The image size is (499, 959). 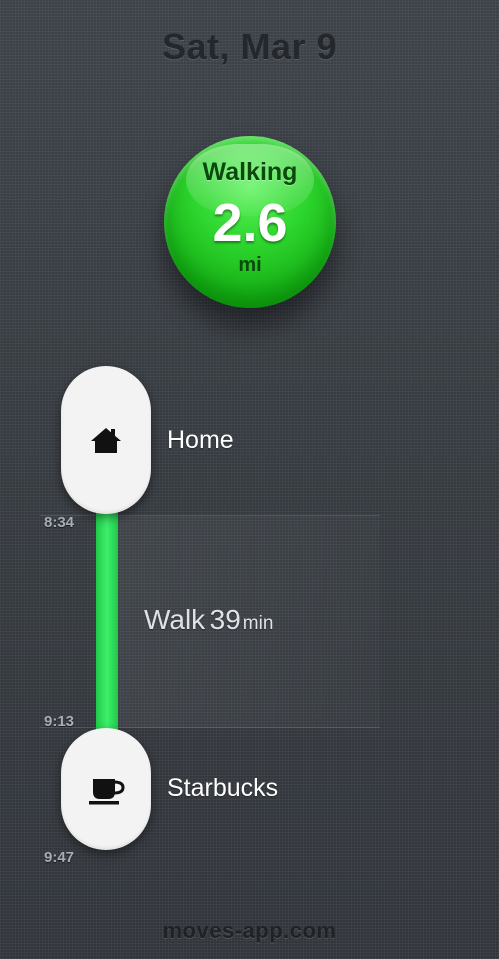 I want to click on home-icon, so click(x=106, y=440).